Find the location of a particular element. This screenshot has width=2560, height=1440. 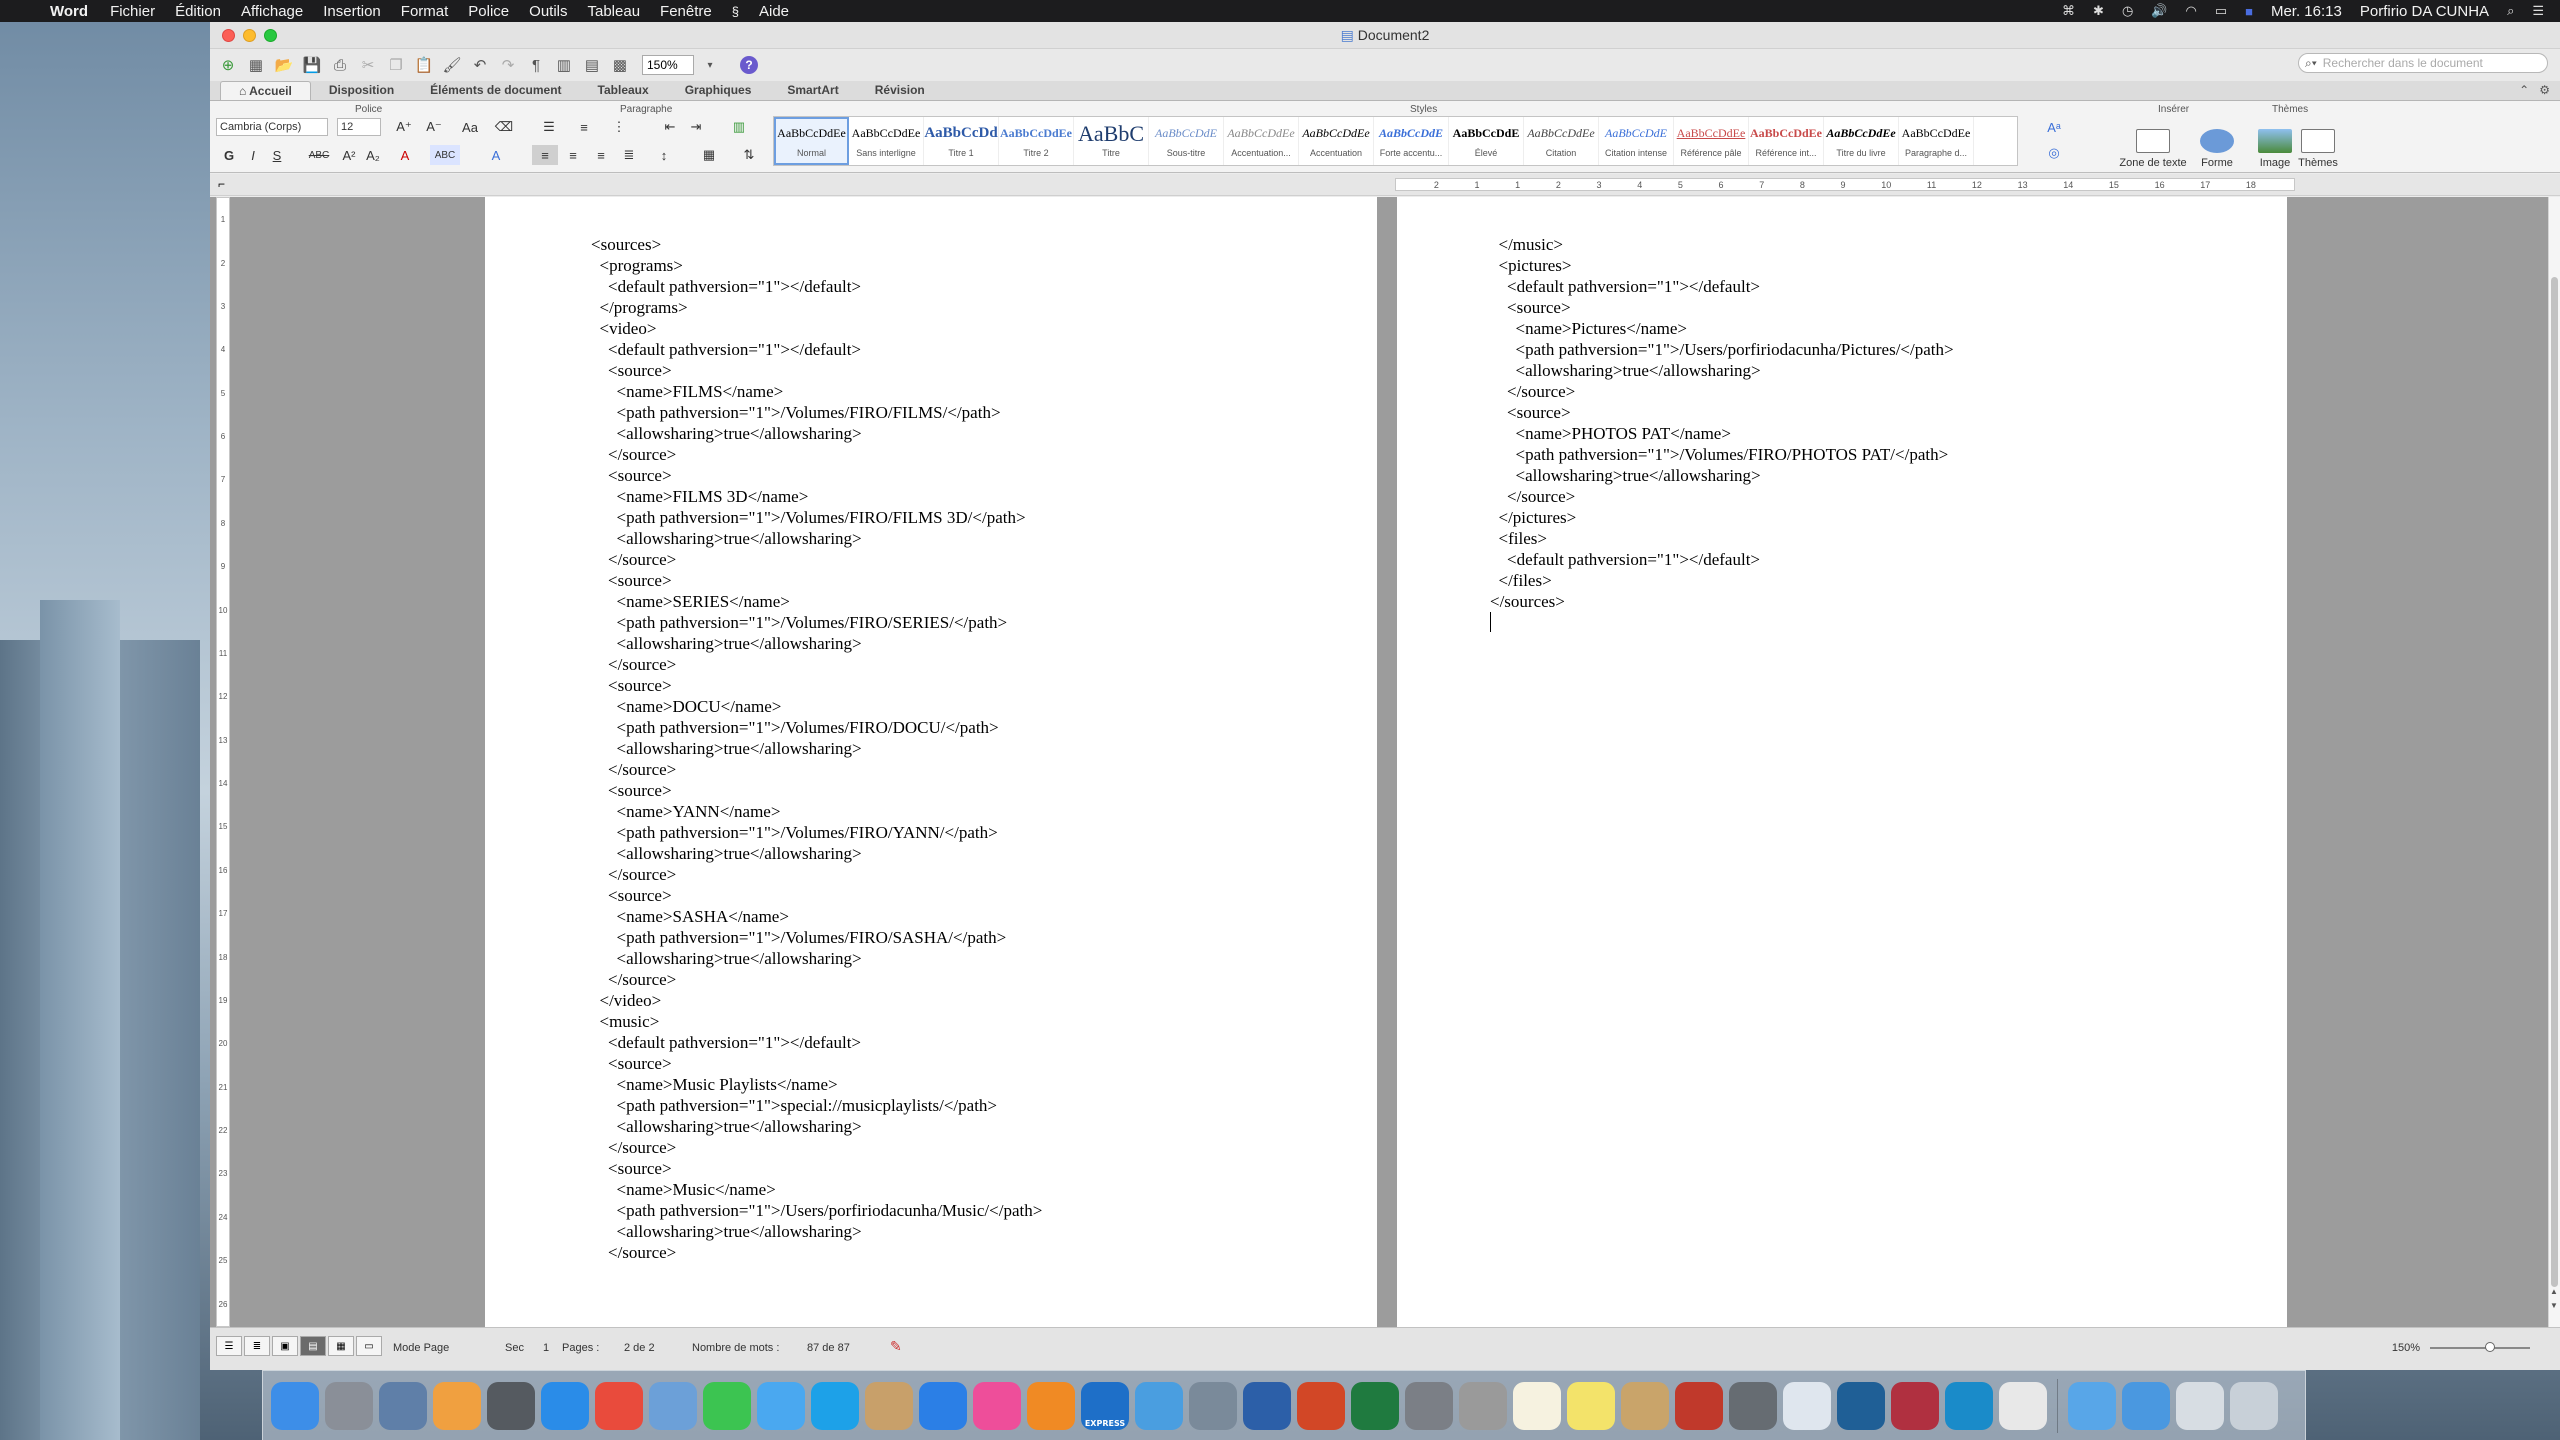

cloud-icon is located at coordinates (1159, 1405).